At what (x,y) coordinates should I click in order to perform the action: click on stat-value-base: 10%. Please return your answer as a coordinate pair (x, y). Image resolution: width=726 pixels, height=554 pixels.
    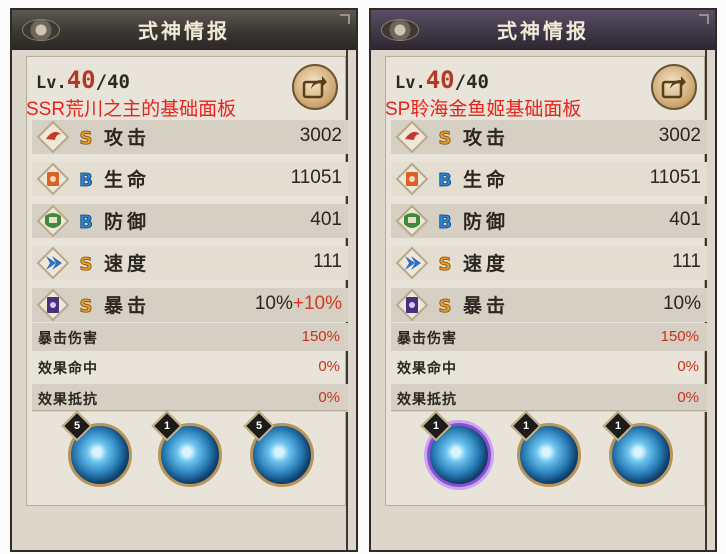
    Looking at the image, I should click on (273, 303).